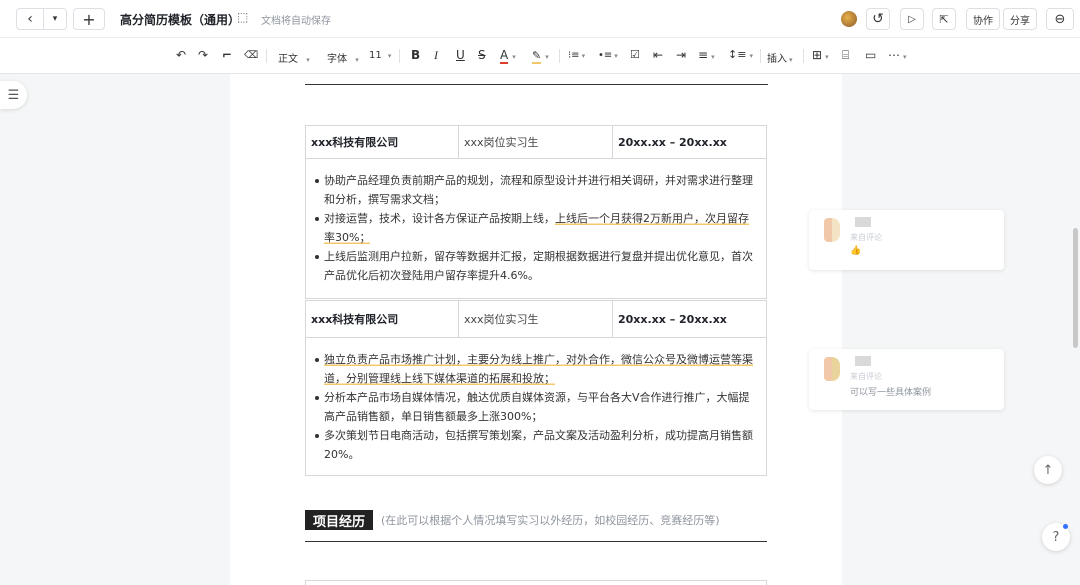  I want to click on outline-toggle-button: ☰, so click(13, 95).